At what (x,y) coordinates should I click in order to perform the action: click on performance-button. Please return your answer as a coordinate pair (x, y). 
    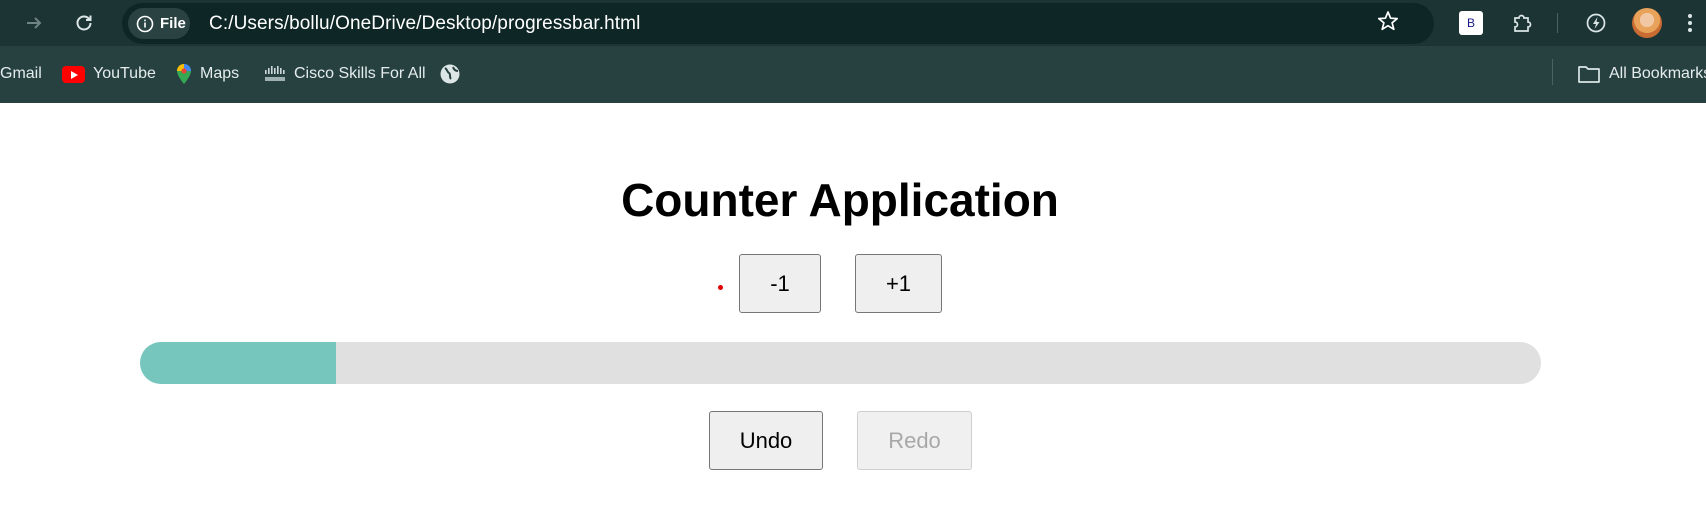
    Looking at the image, I should click on (1596, 23).